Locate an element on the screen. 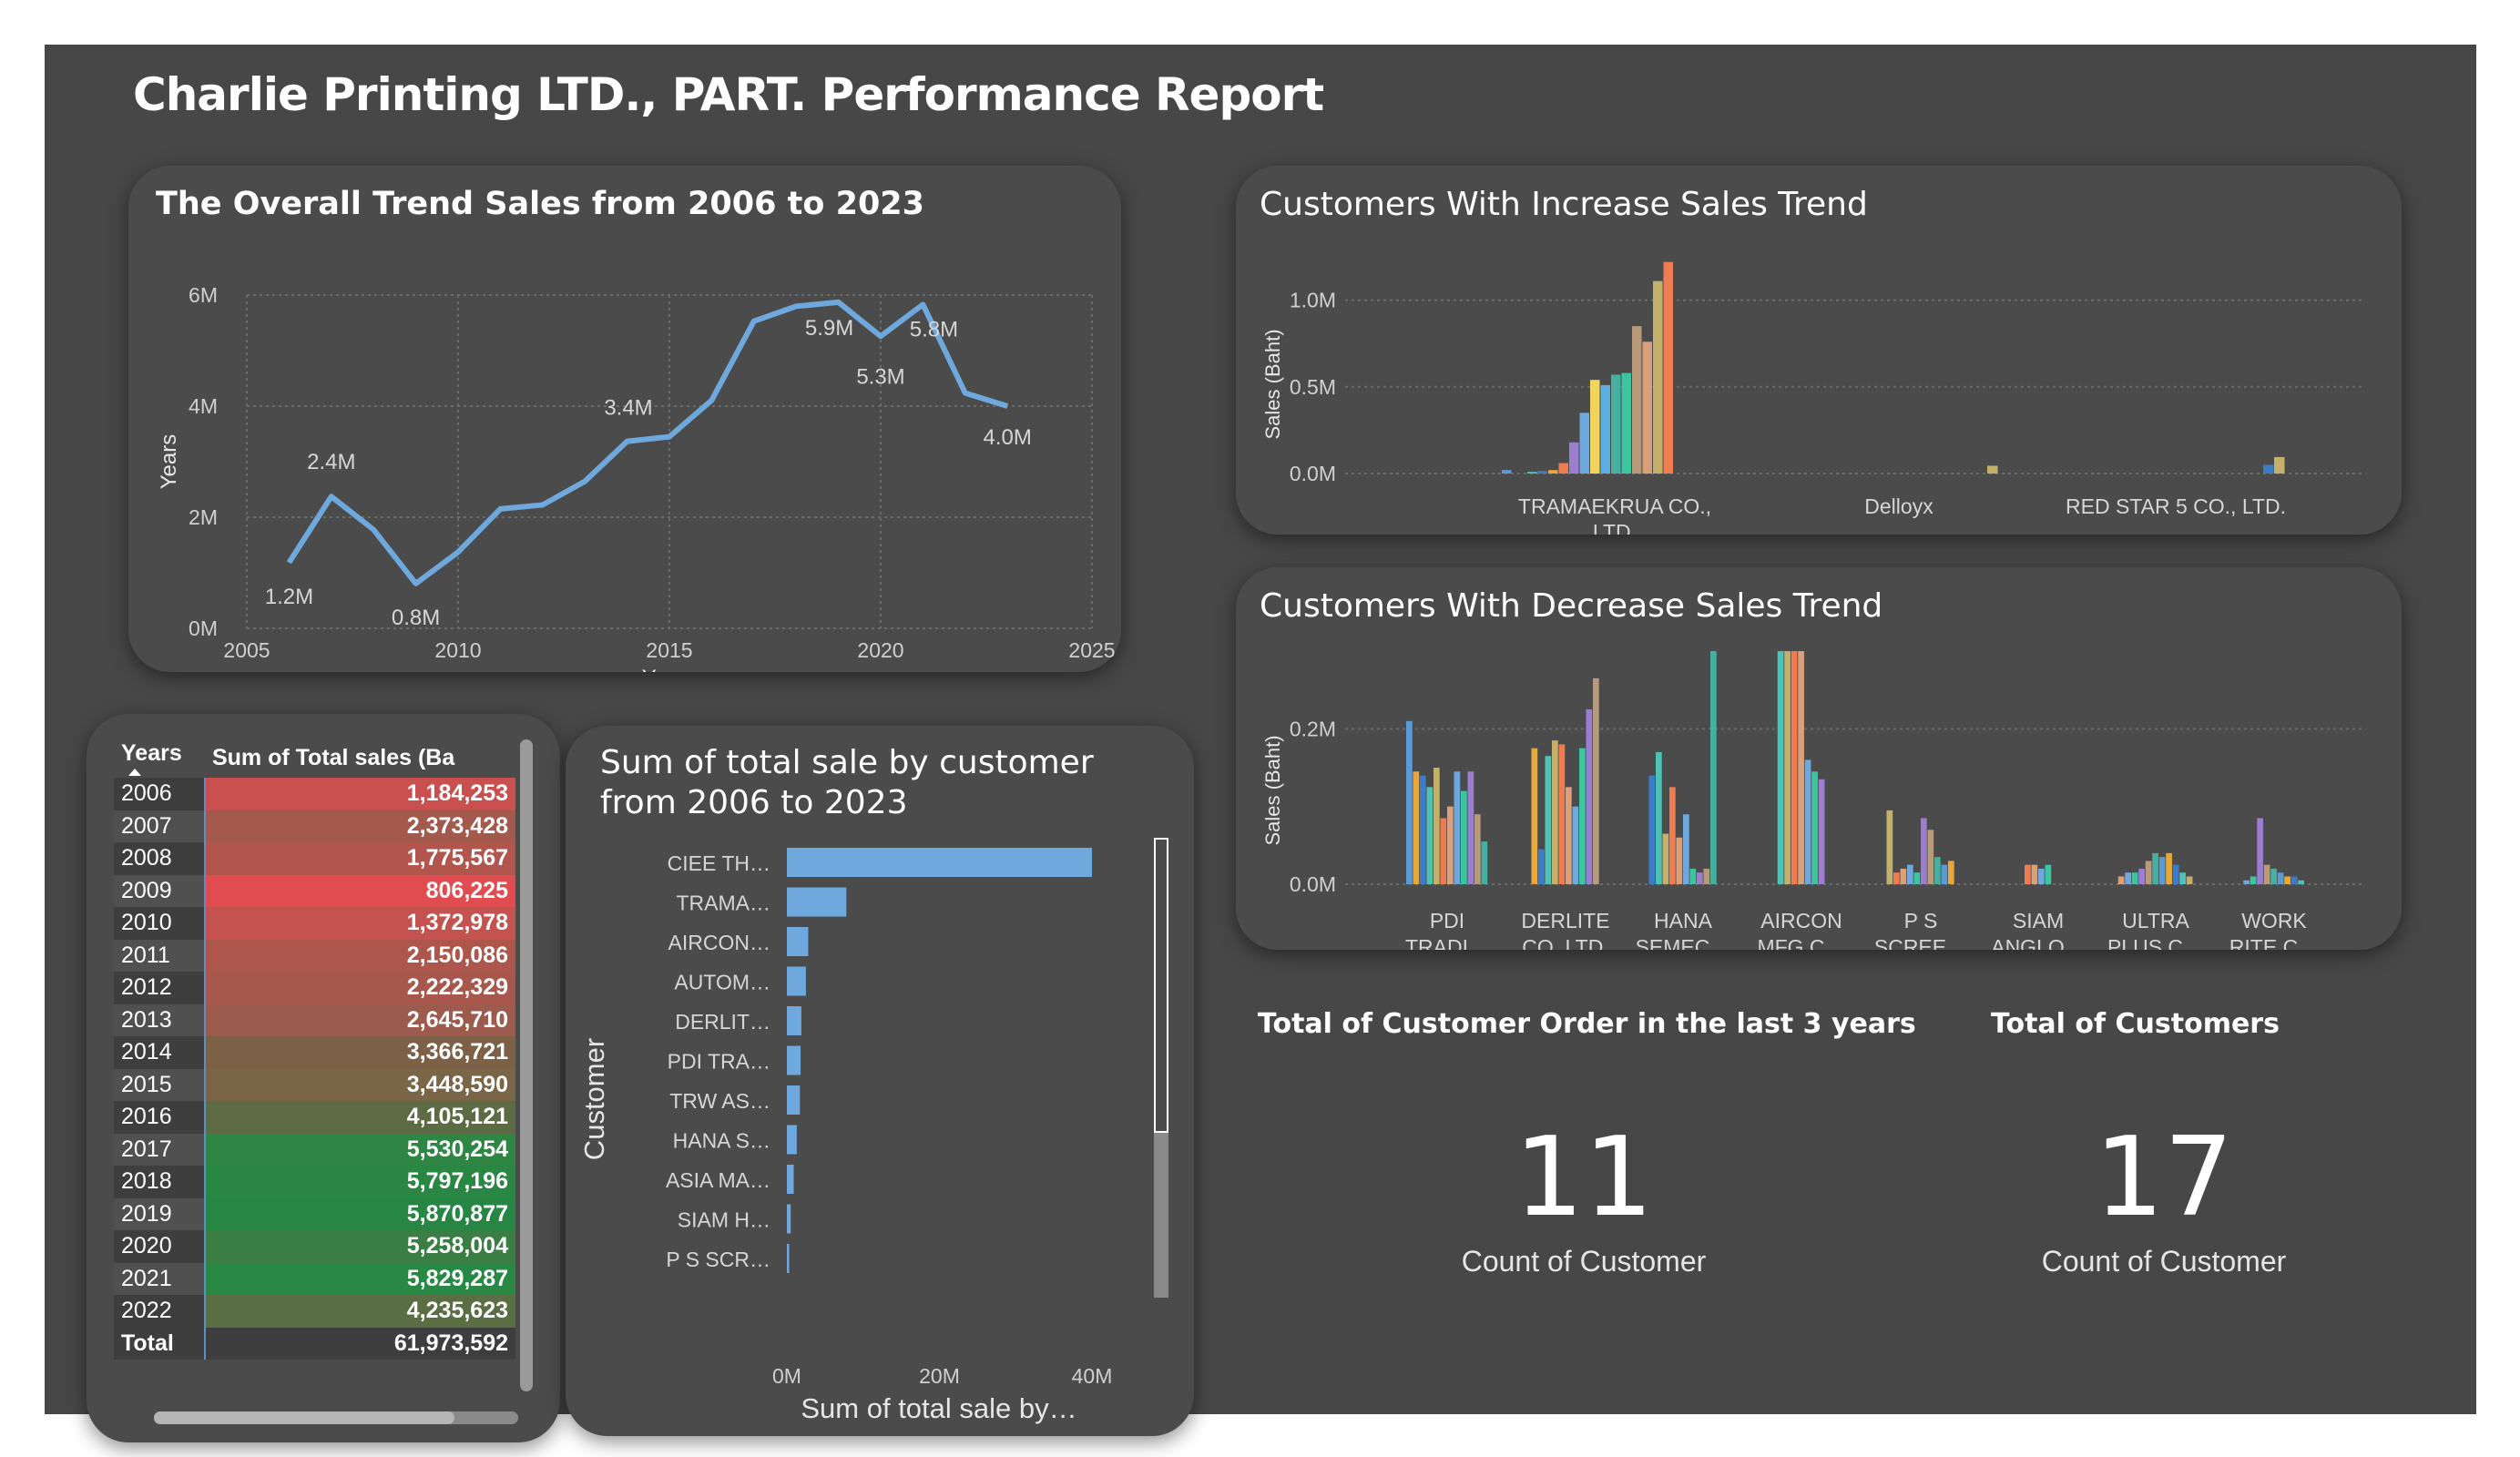 The image size is (2520, 1457). table-cell-sales: 5,258,004 is located at coordinates (359, 1247).